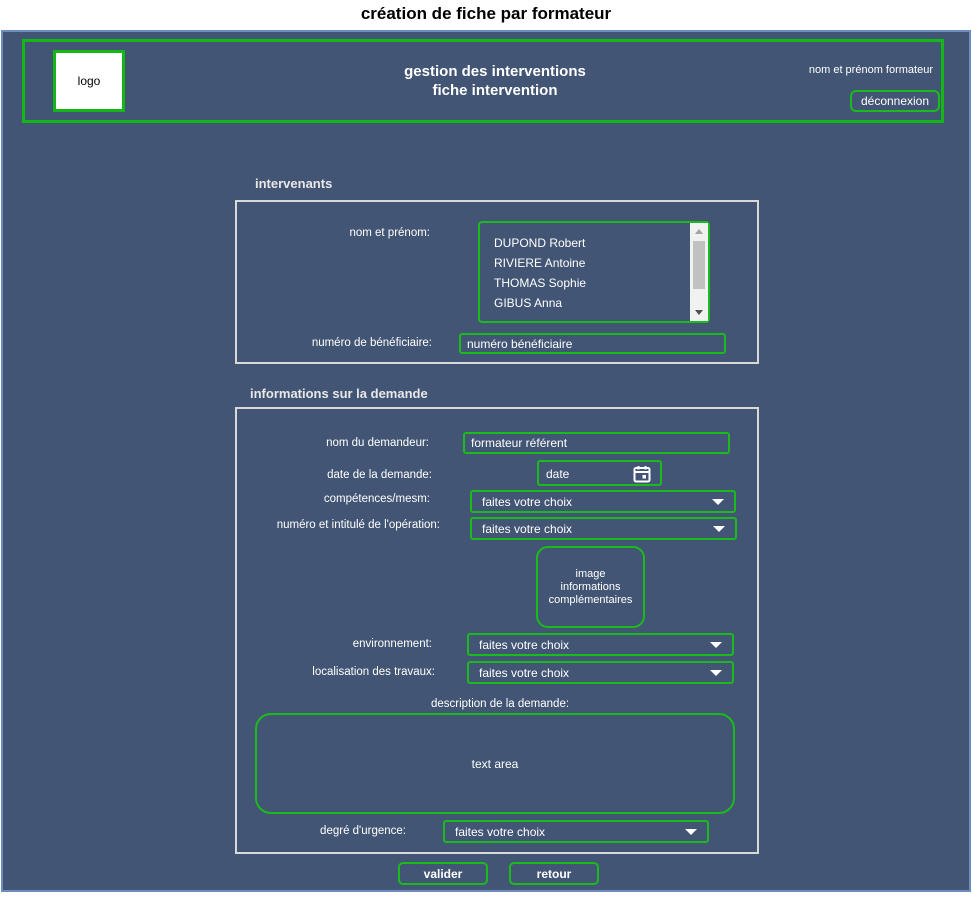 The height and width of the screenshot is (897, 972). What do you see at coordinates (527, 528) in the screenshot?
I see `operation-value: faites votre choix` at bounding box center [527, 528].